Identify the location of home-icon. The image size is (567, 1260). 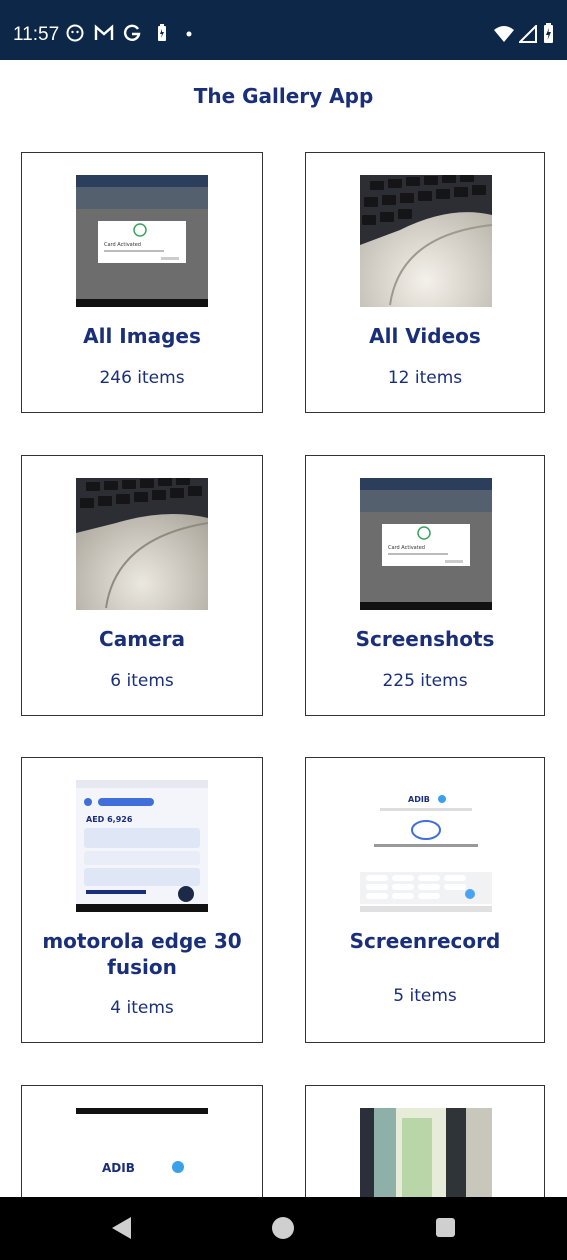
(283, 1228).